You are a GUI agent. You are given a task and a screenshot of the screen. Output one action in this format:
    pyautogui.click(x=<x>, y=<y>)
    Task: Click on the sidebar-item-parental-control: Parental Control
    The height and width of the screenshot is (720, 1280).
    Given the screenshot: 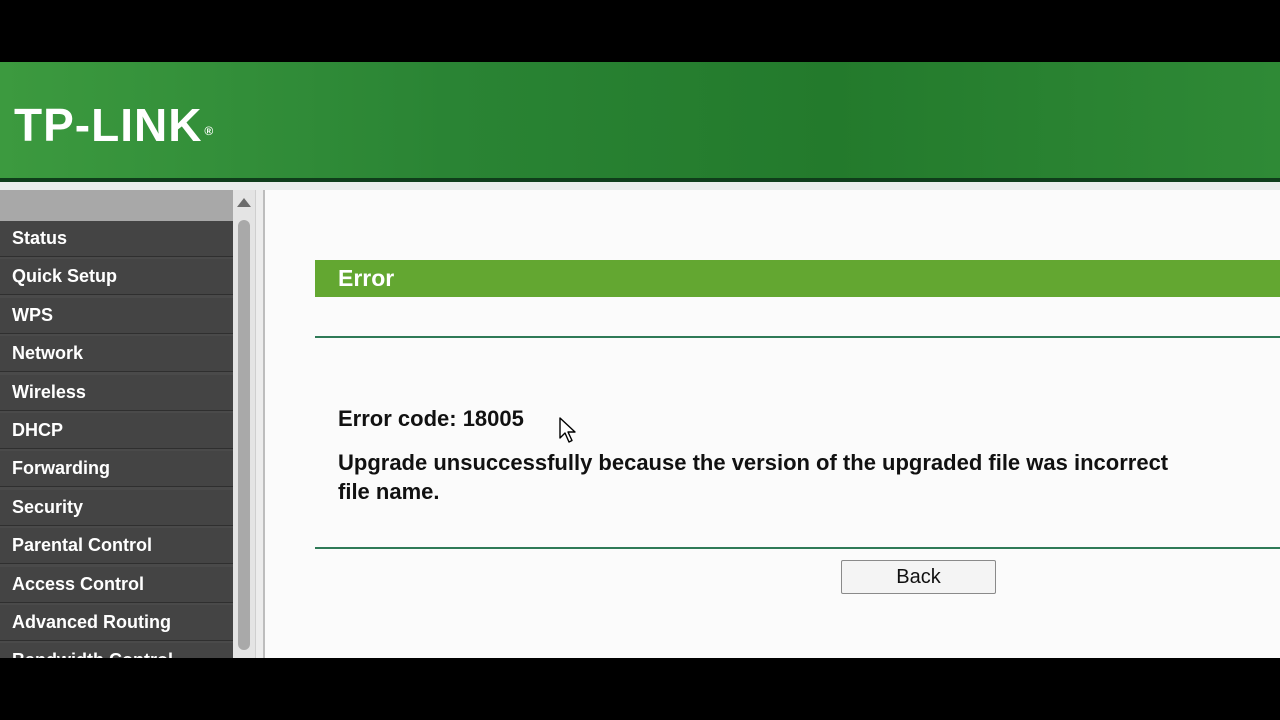 What is the action you would take?
    pyautogui.click(x=116, y=546)
    